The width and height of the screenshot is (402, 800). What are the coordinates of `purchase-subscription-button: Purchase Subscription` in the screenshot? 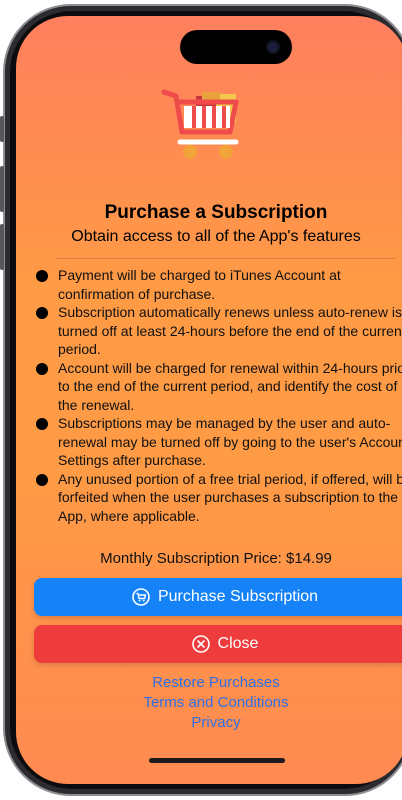 It's located at (218, 597).